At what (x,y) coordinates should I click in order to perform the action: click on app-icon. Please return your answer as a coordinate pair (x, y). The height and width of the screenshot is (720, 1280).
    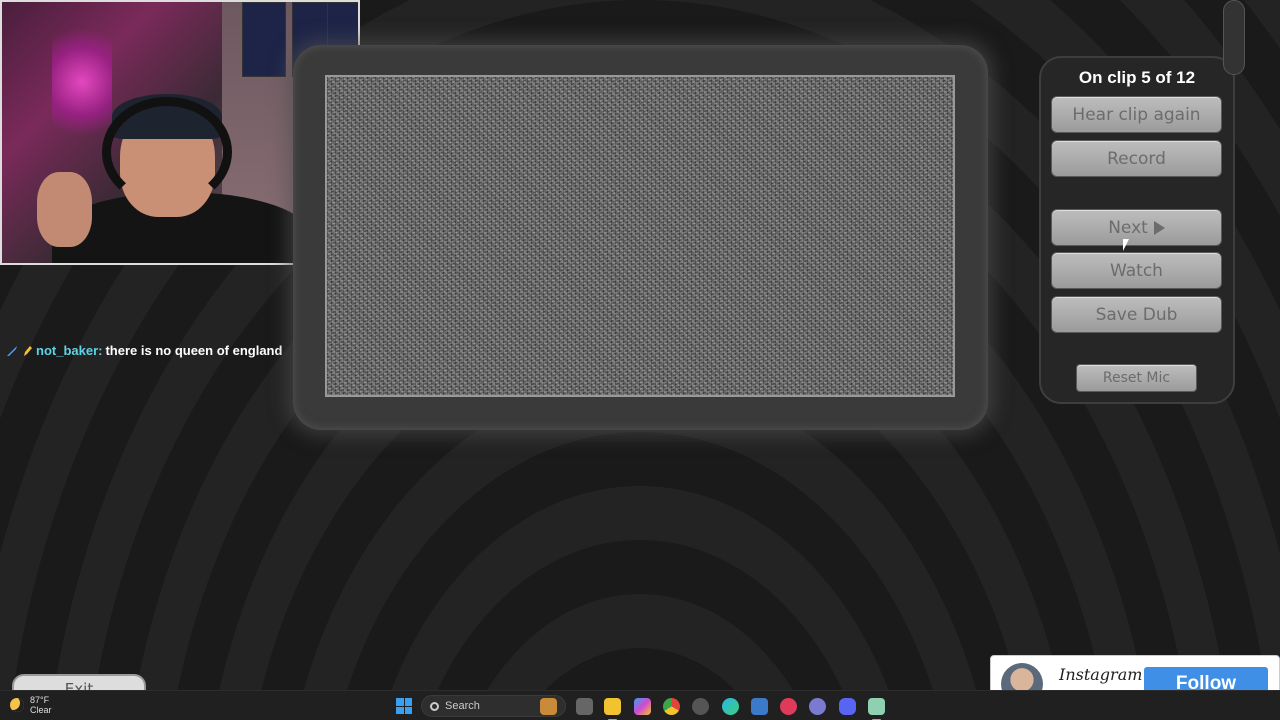
    Looking at the image, I should click on (817, 706).